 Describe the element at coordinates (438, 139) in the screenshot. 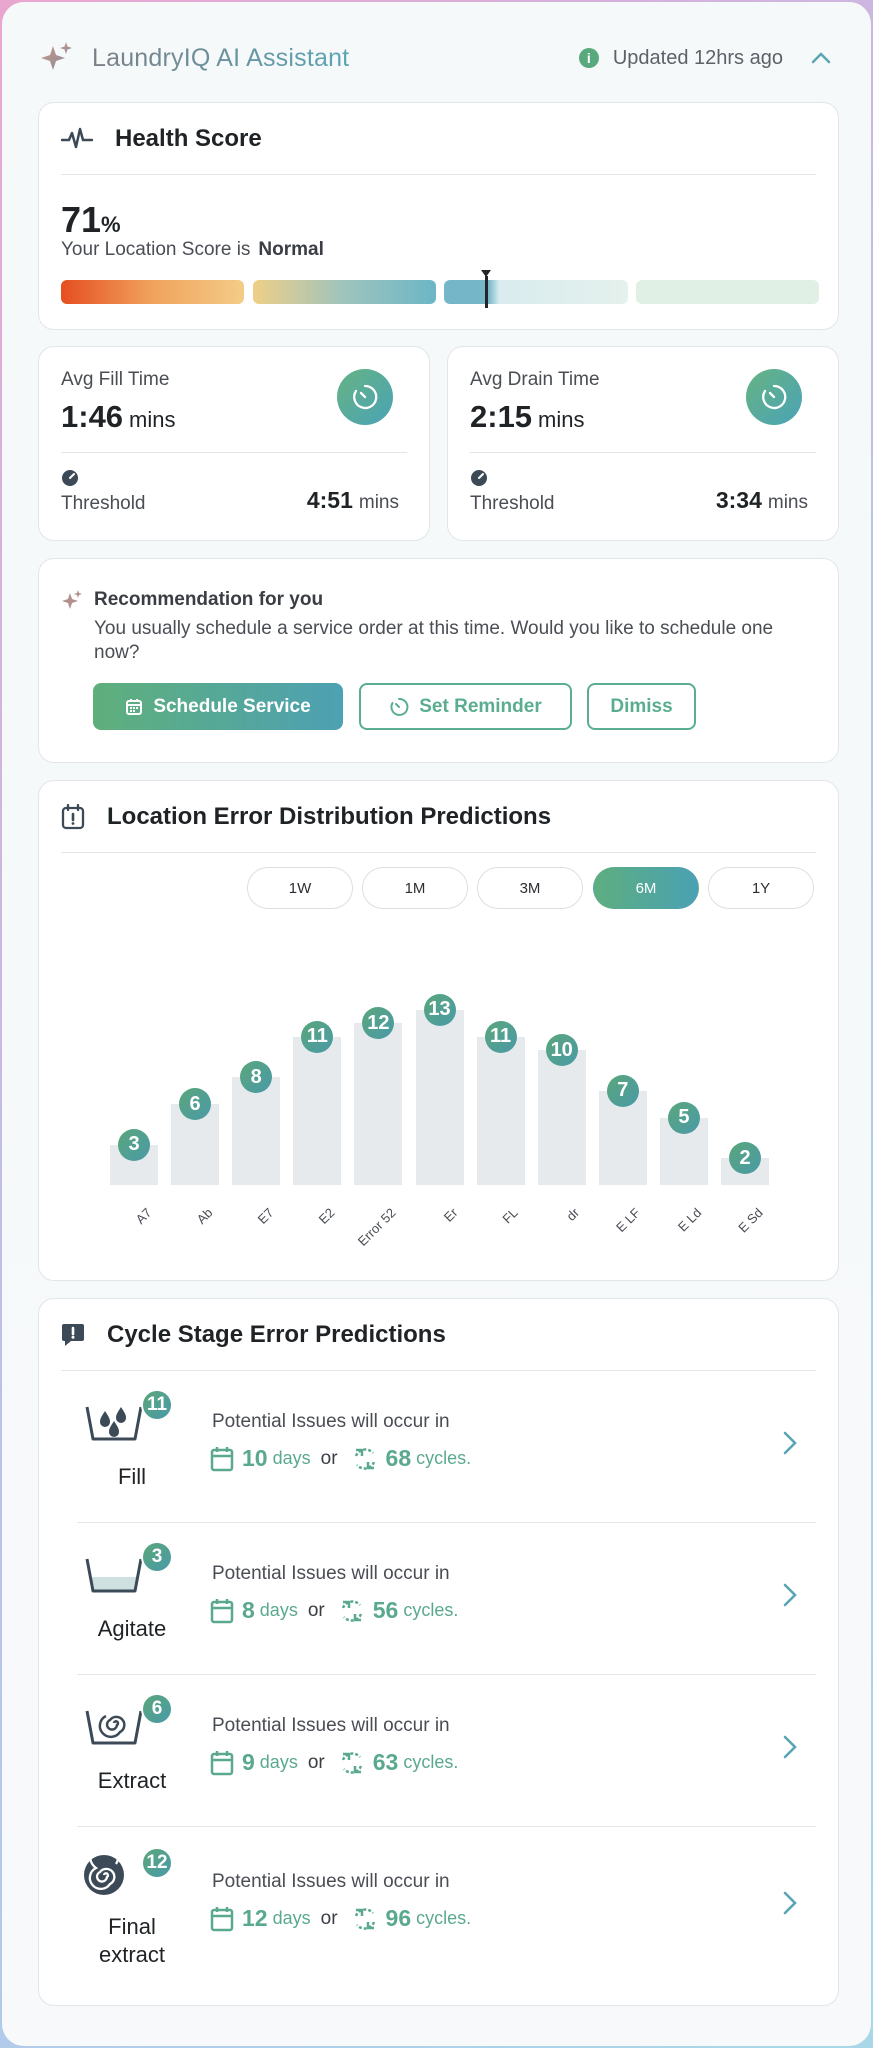

I see `health-score-title: Health Score` at that location.